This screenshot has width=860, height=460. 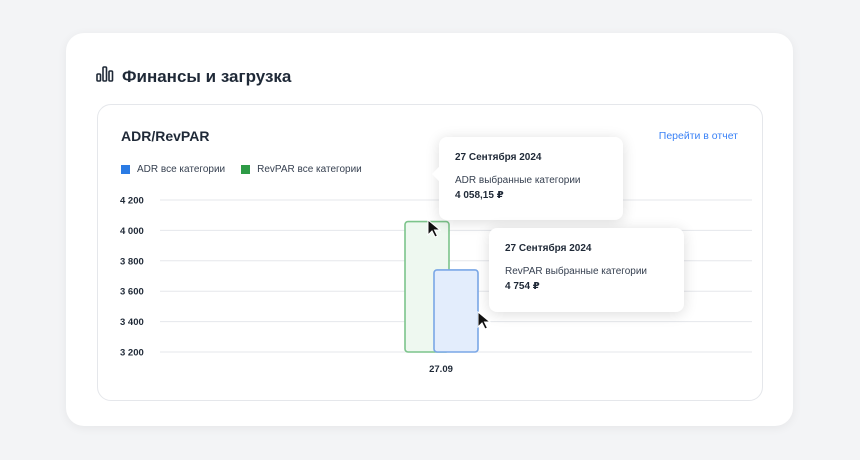 I want to click on y-tick-label: 3 200, so click(x=132, y=353).